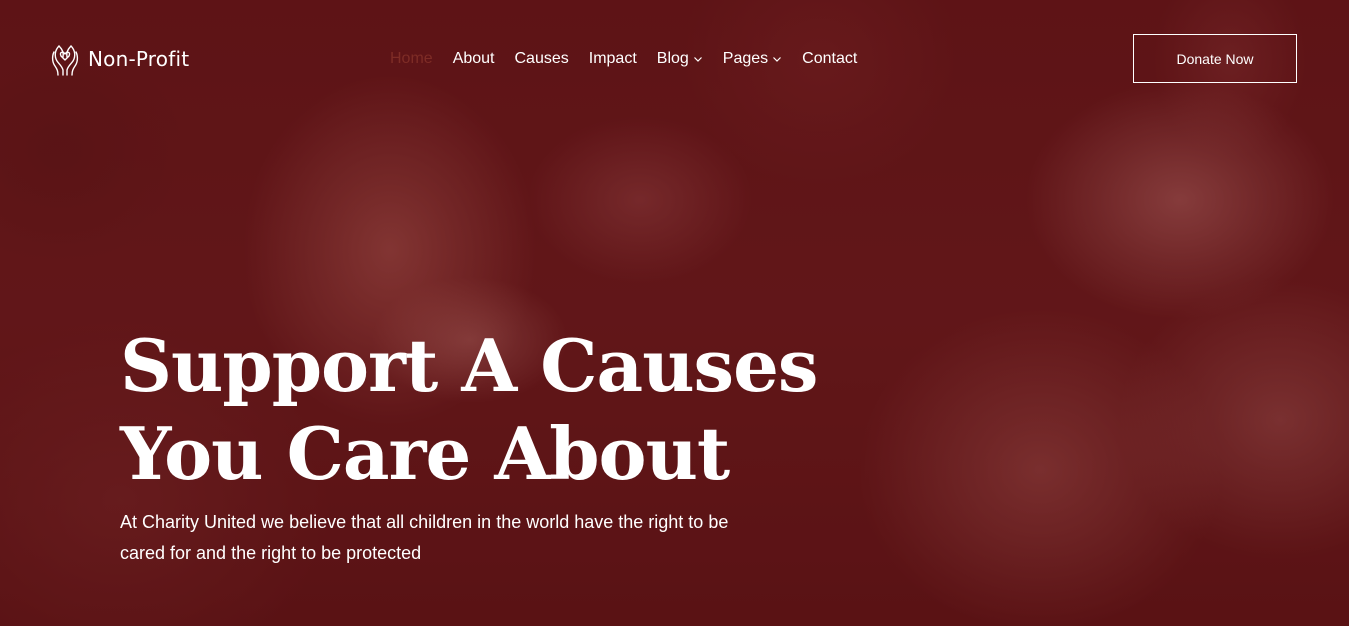  I want to click on nav-item-label: Causes, so click(541, 58).